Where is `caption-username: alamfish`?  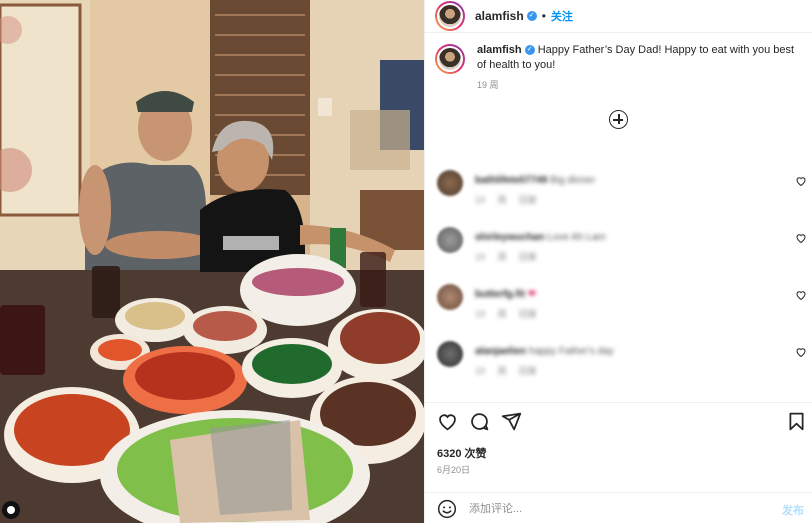 caption-username: alamfish is located at coordinates (499, 50).